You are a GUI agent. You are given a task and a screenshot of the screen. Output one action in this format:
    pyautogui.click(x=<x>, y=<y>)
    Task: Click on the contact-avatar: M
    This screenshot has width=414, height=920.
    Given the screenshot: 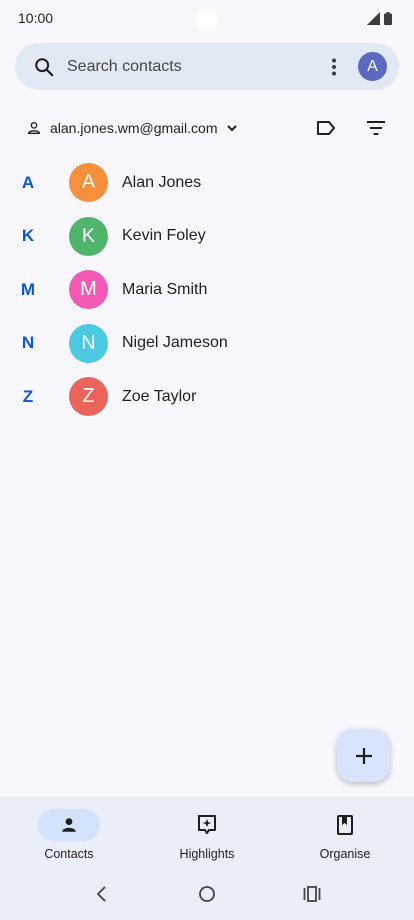 What is the action you would take?
    pyautogui.click(x=88, y=290)
    